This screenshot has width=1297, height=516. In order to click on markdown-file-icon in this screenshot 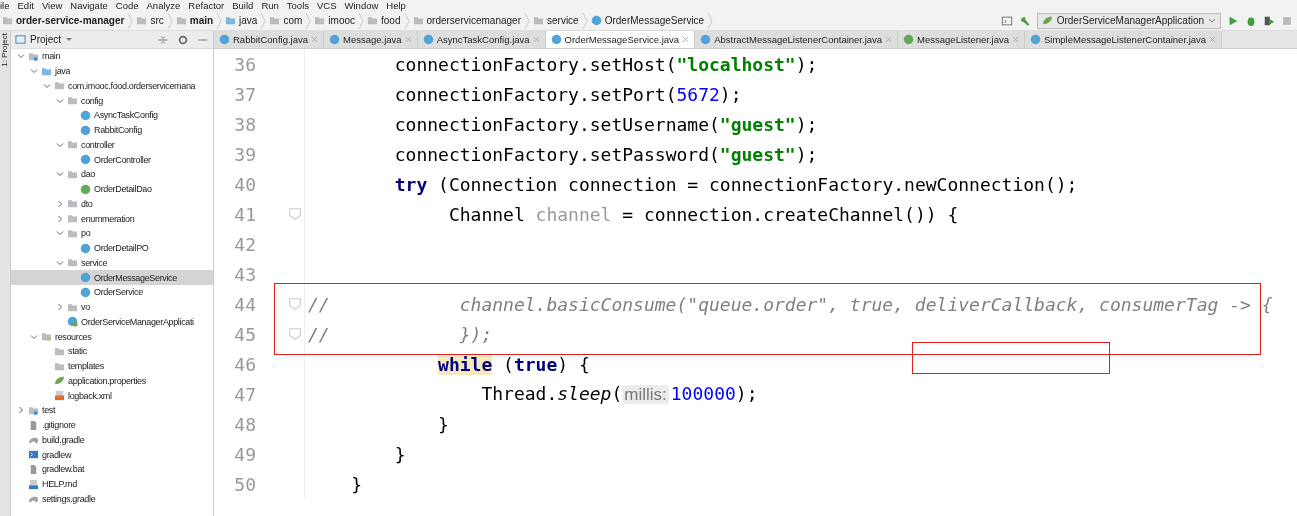, I will do `click(33, 484)`.